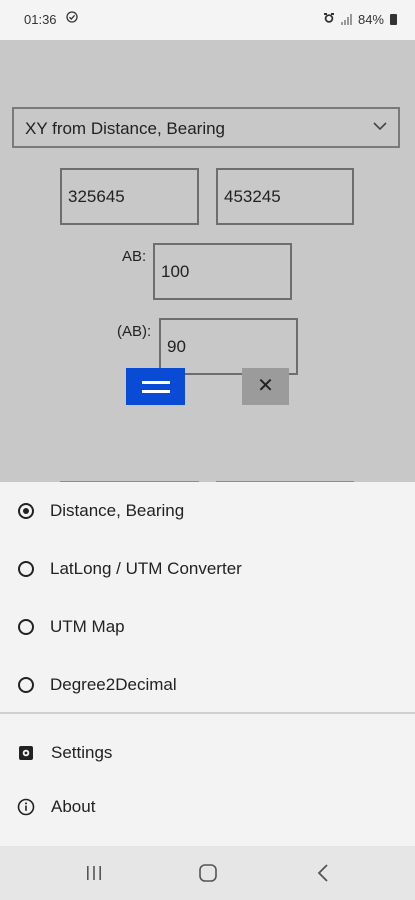  What do you see at coordinates (207, 511) in the screenshot?
I see `menu-option-distance-bearing: Distance, Bearing` at bounding box center [207, 511].